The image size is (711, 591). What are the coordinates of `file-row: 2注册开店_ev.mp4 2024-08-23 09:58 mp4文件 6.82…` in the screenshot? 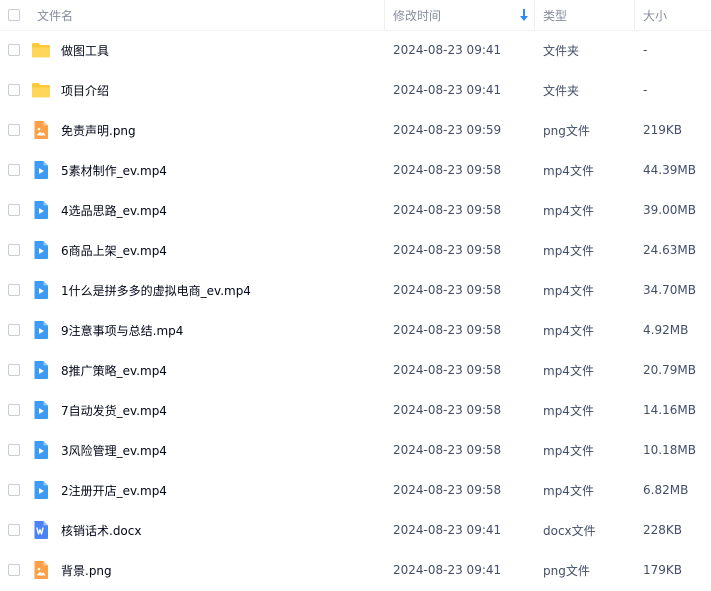 It's located at (355, 490).